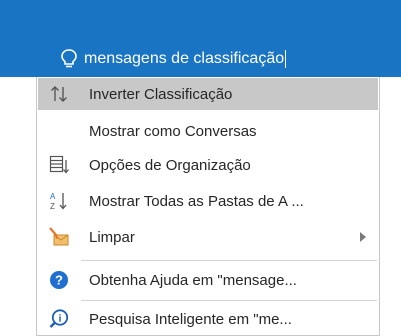 Image resolution: width=401 pixels, height=336 pixels. What do you see at coordinates (59, 94) in the screenshot?
I see `sort-arrows-icon` at bounding box center [59, 94].